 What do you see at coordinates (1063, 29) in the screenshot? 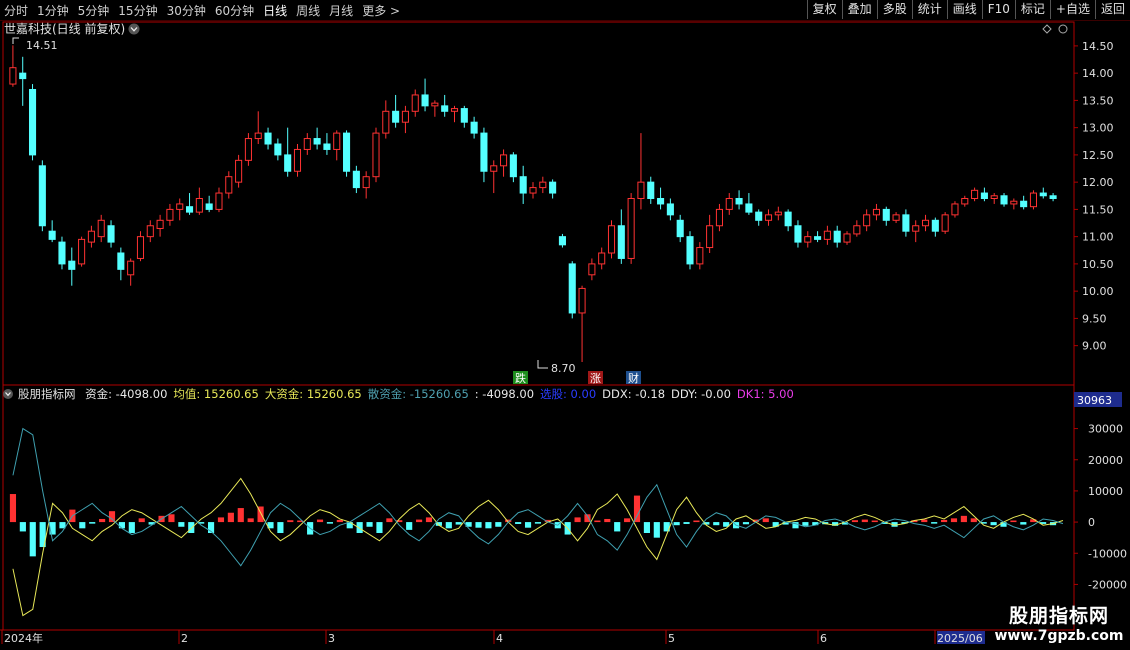
I see `settings-dot-icon` at bounding box center [1063, 29].